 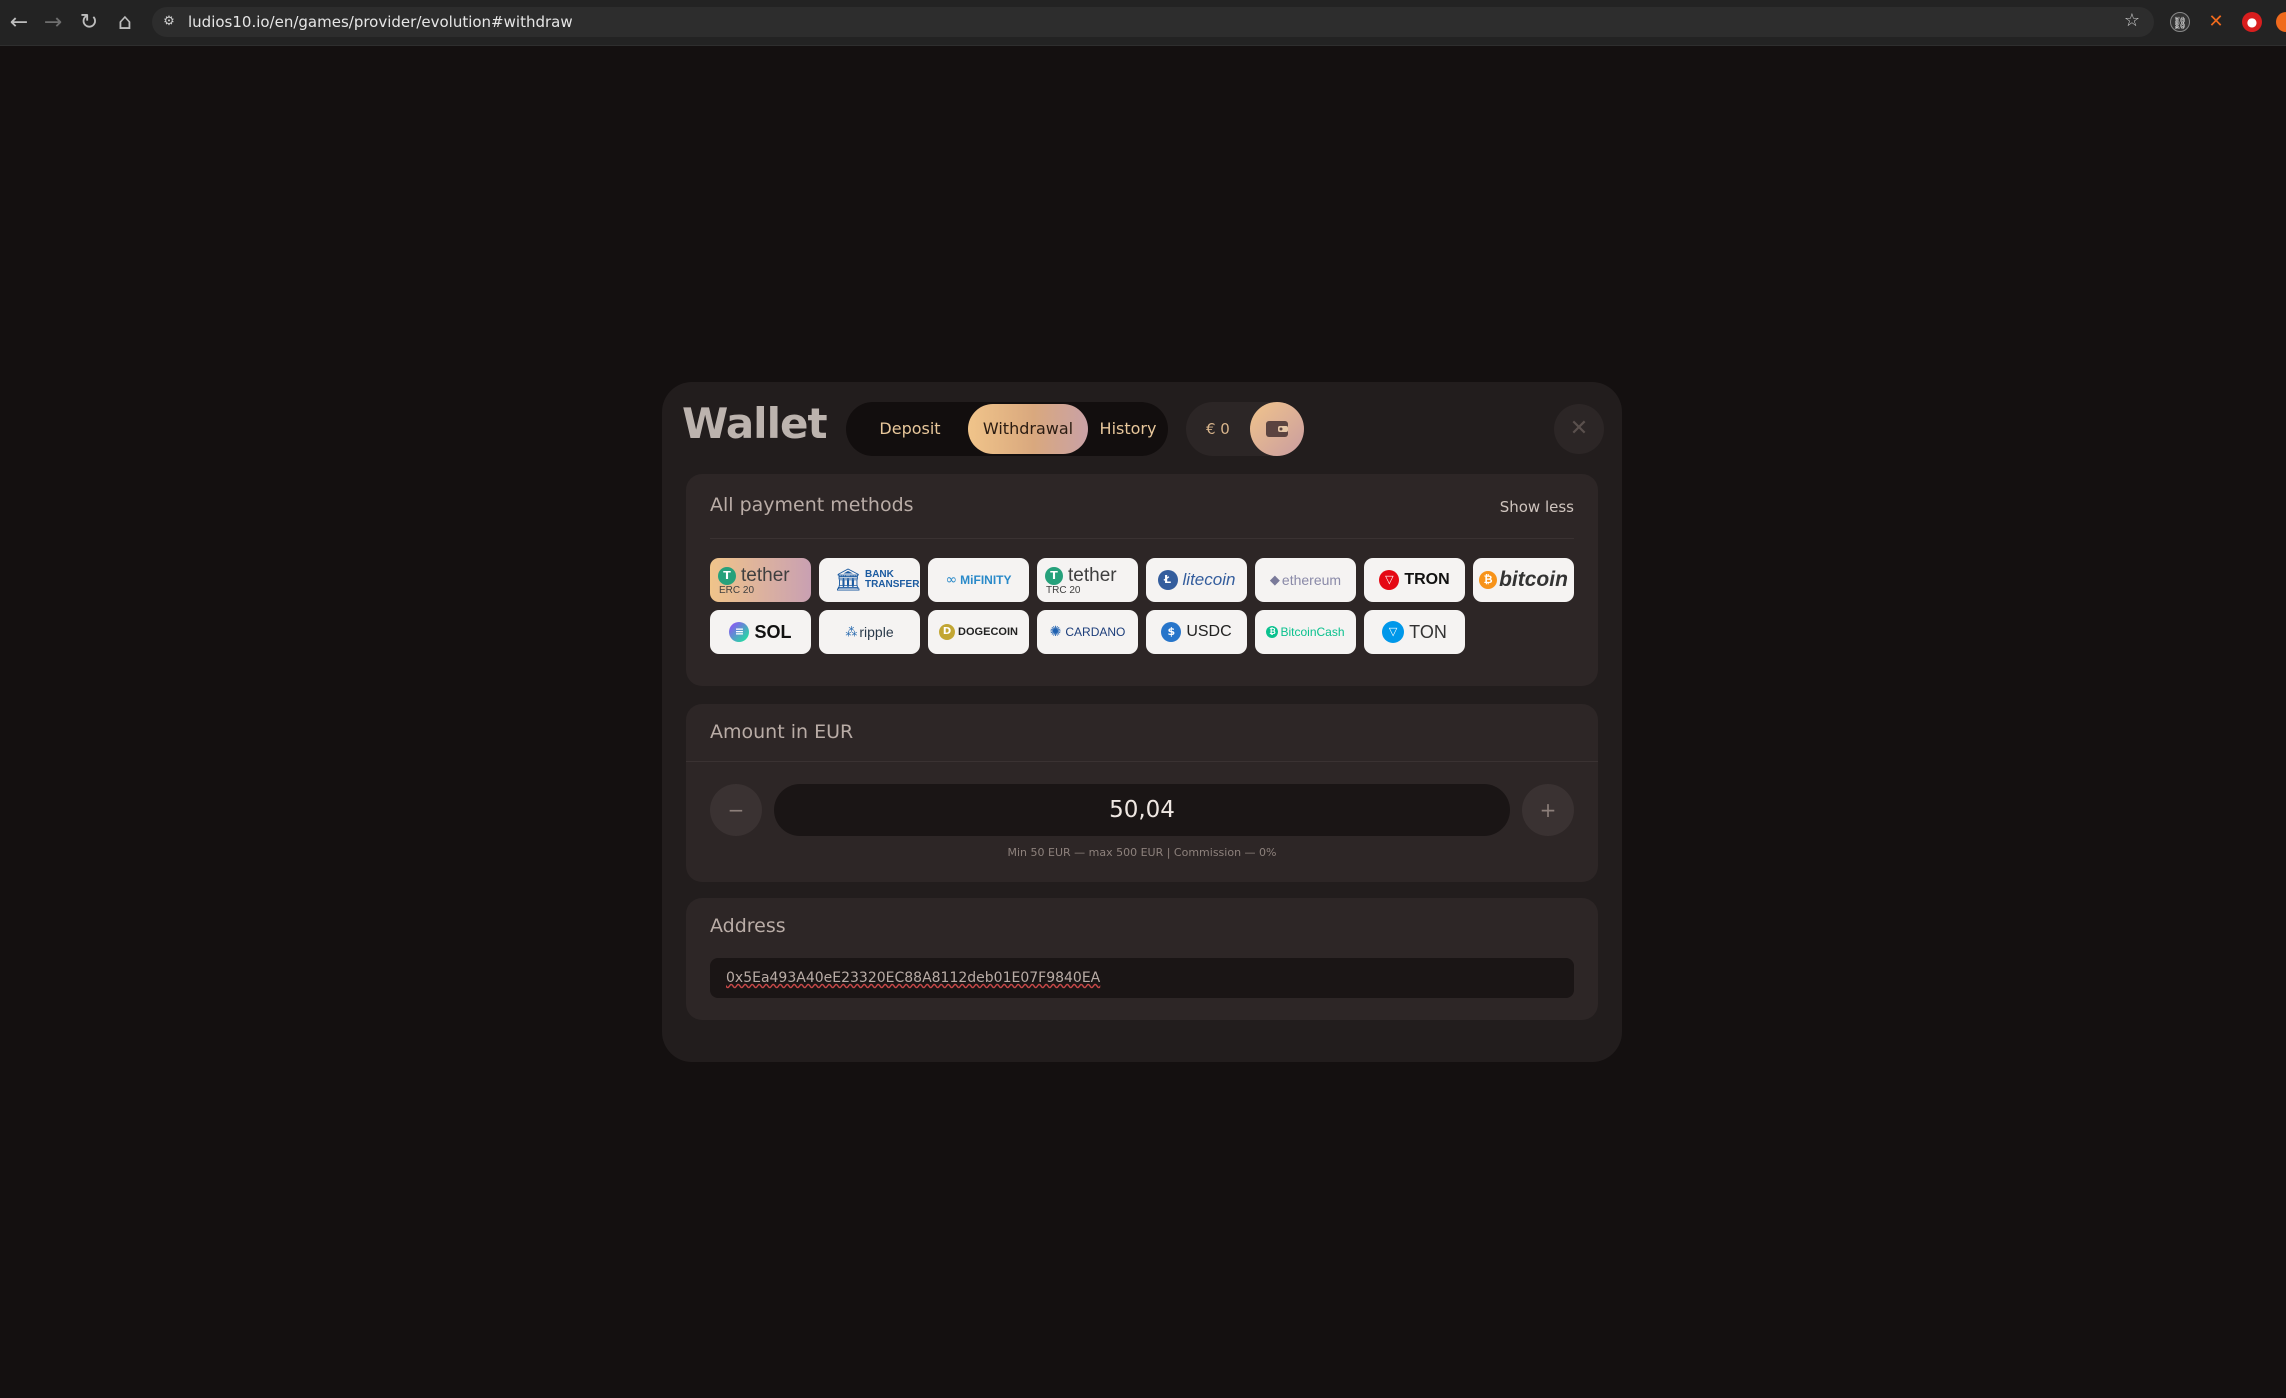 What do you see at coordinates (1537, 507) in the screenshot?
I see `show-less-link: Show less` at bounding box center [1537, 507].